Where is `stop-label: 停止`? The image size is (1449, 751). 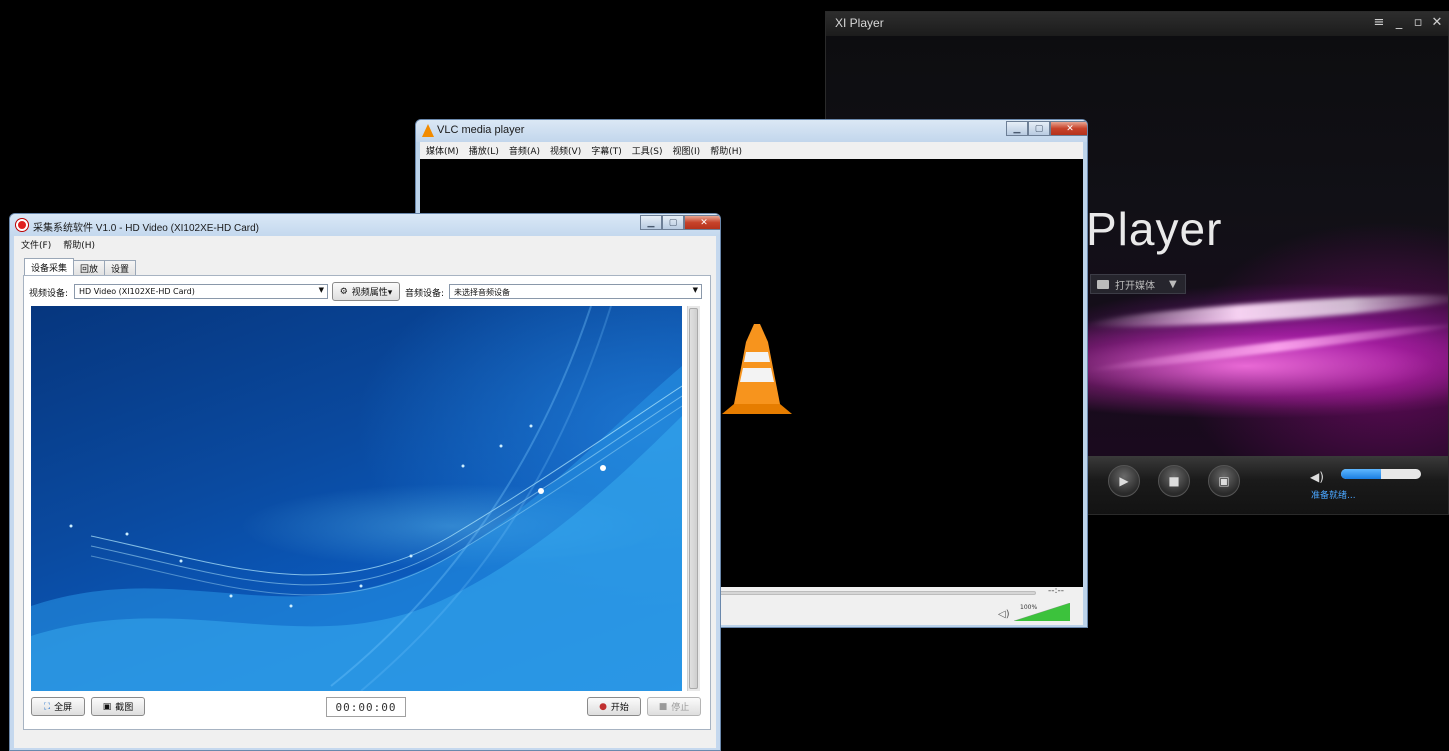 stop-label: 停止 is located at coordinates (680, 708).